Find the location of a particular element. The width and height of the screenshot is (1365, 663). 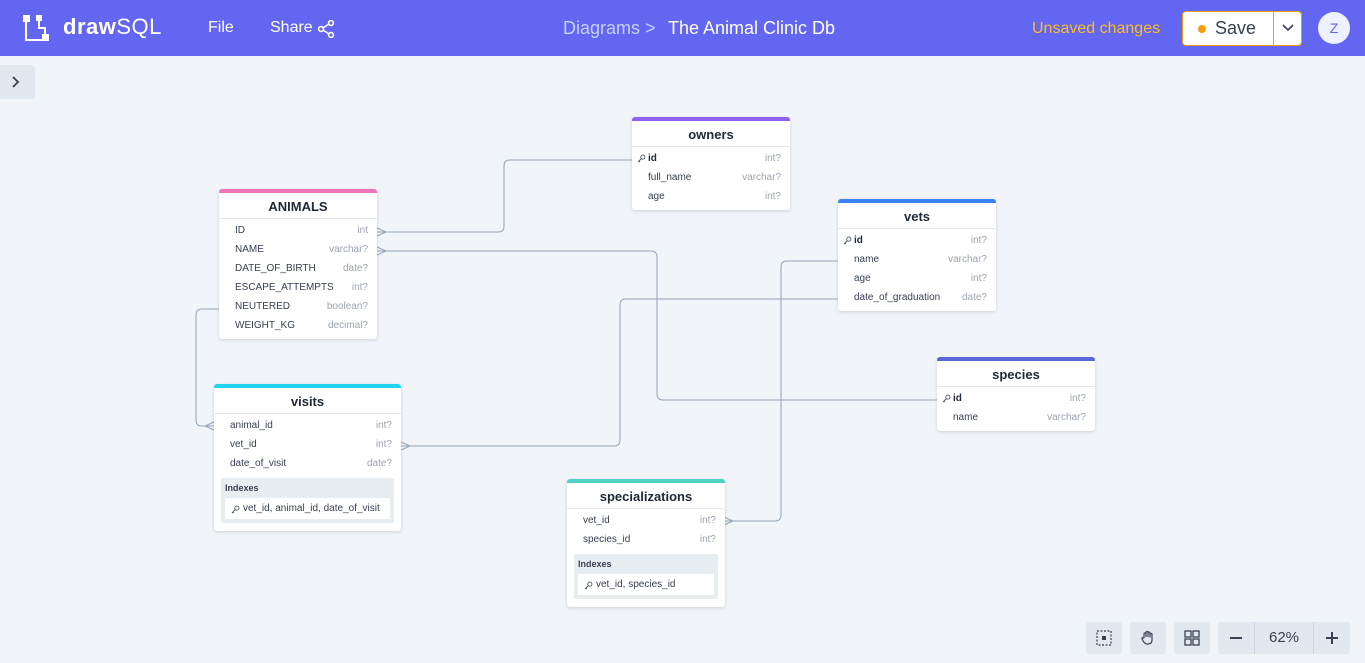

relation-vets-visits is located at coordinates (619, 372).